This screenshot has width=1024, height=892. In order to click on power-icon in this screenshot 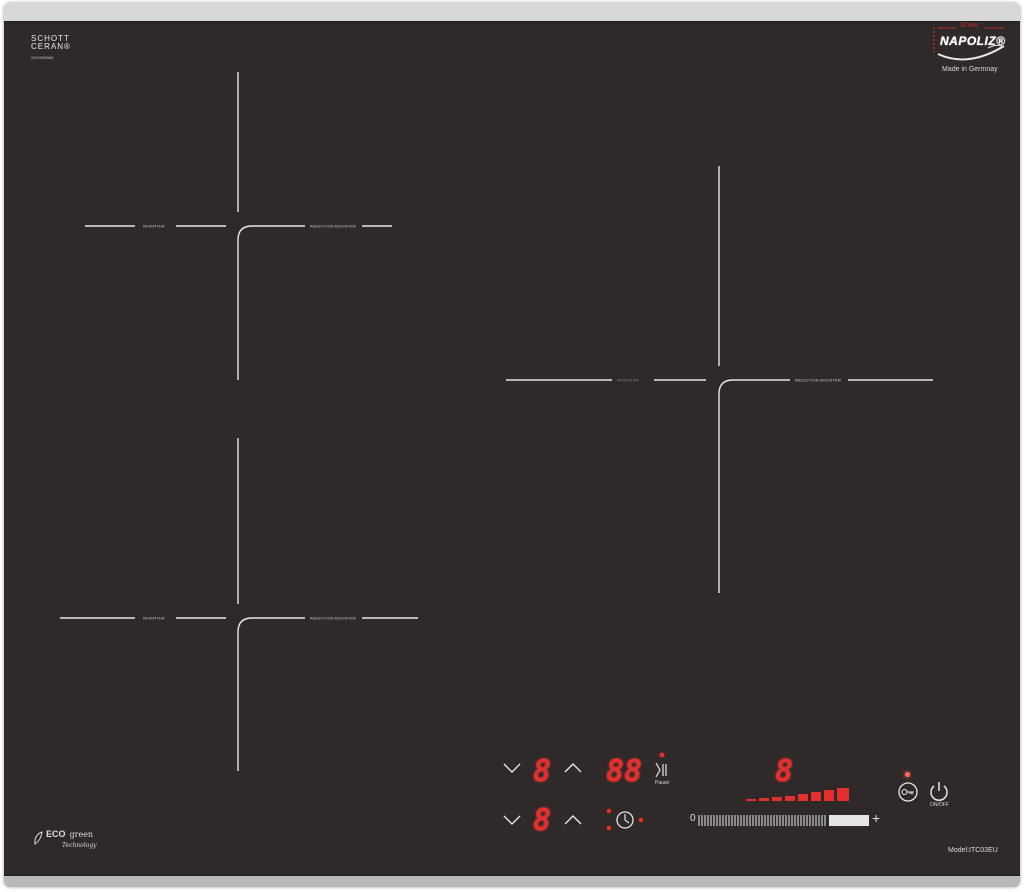, I will do `click(939, 791)`.